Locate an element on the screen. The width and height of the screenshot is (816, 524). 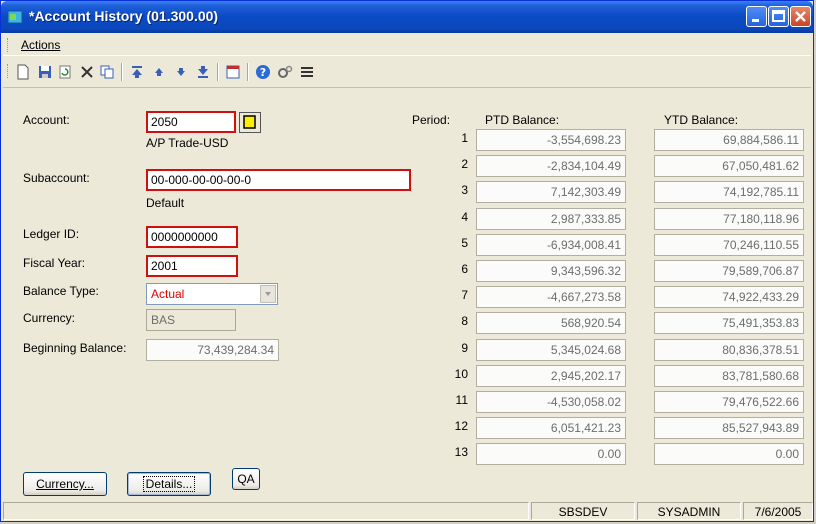
ptd-balance-cell: -6,934,008.41 is located at coordinates (551, 245).